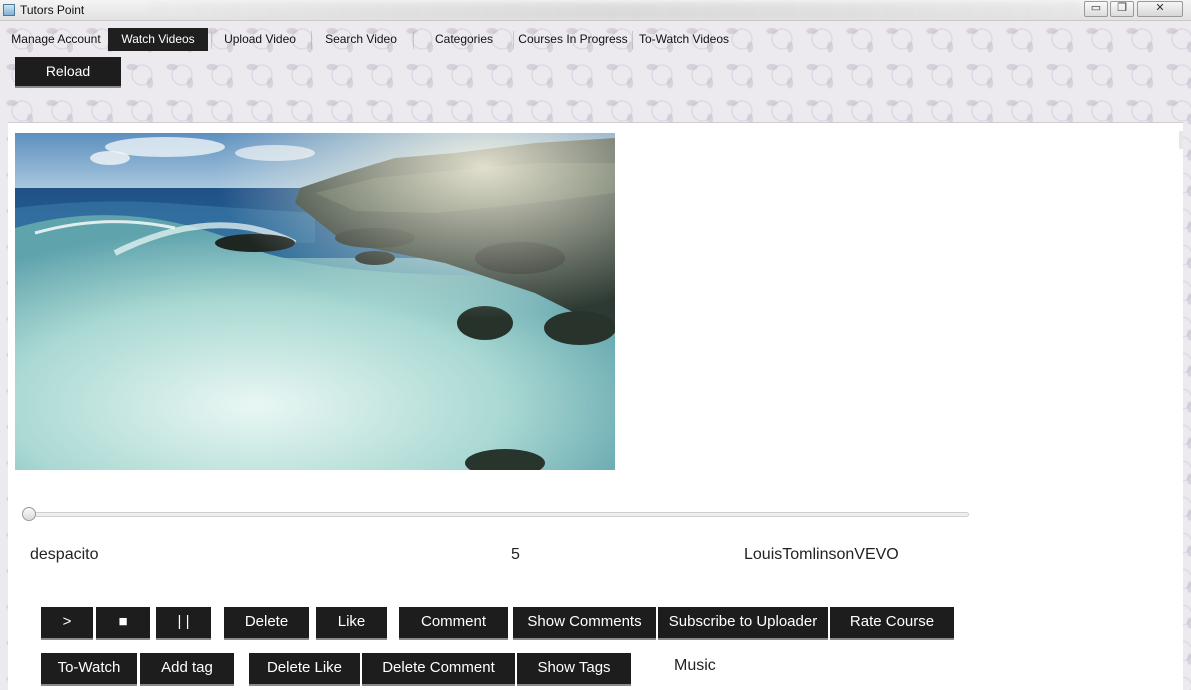  I want to click on tab-search-video: Search Video, so click(361, 39).